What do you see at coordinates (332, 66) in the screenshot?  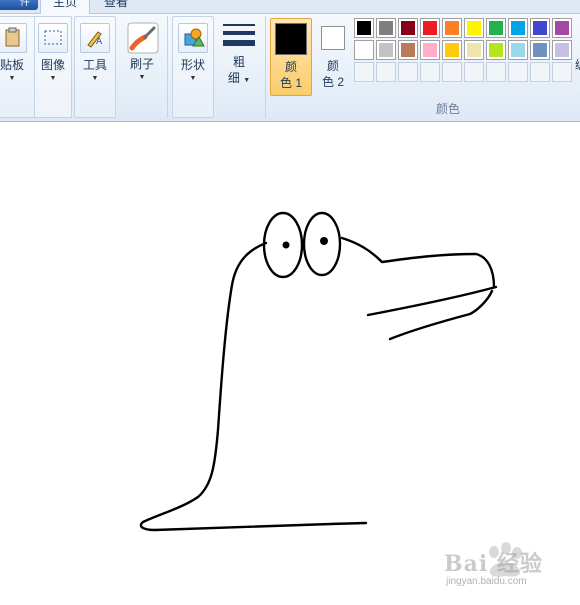 I see `color2-label-line1: 颜` at bounding box center [332, 66].